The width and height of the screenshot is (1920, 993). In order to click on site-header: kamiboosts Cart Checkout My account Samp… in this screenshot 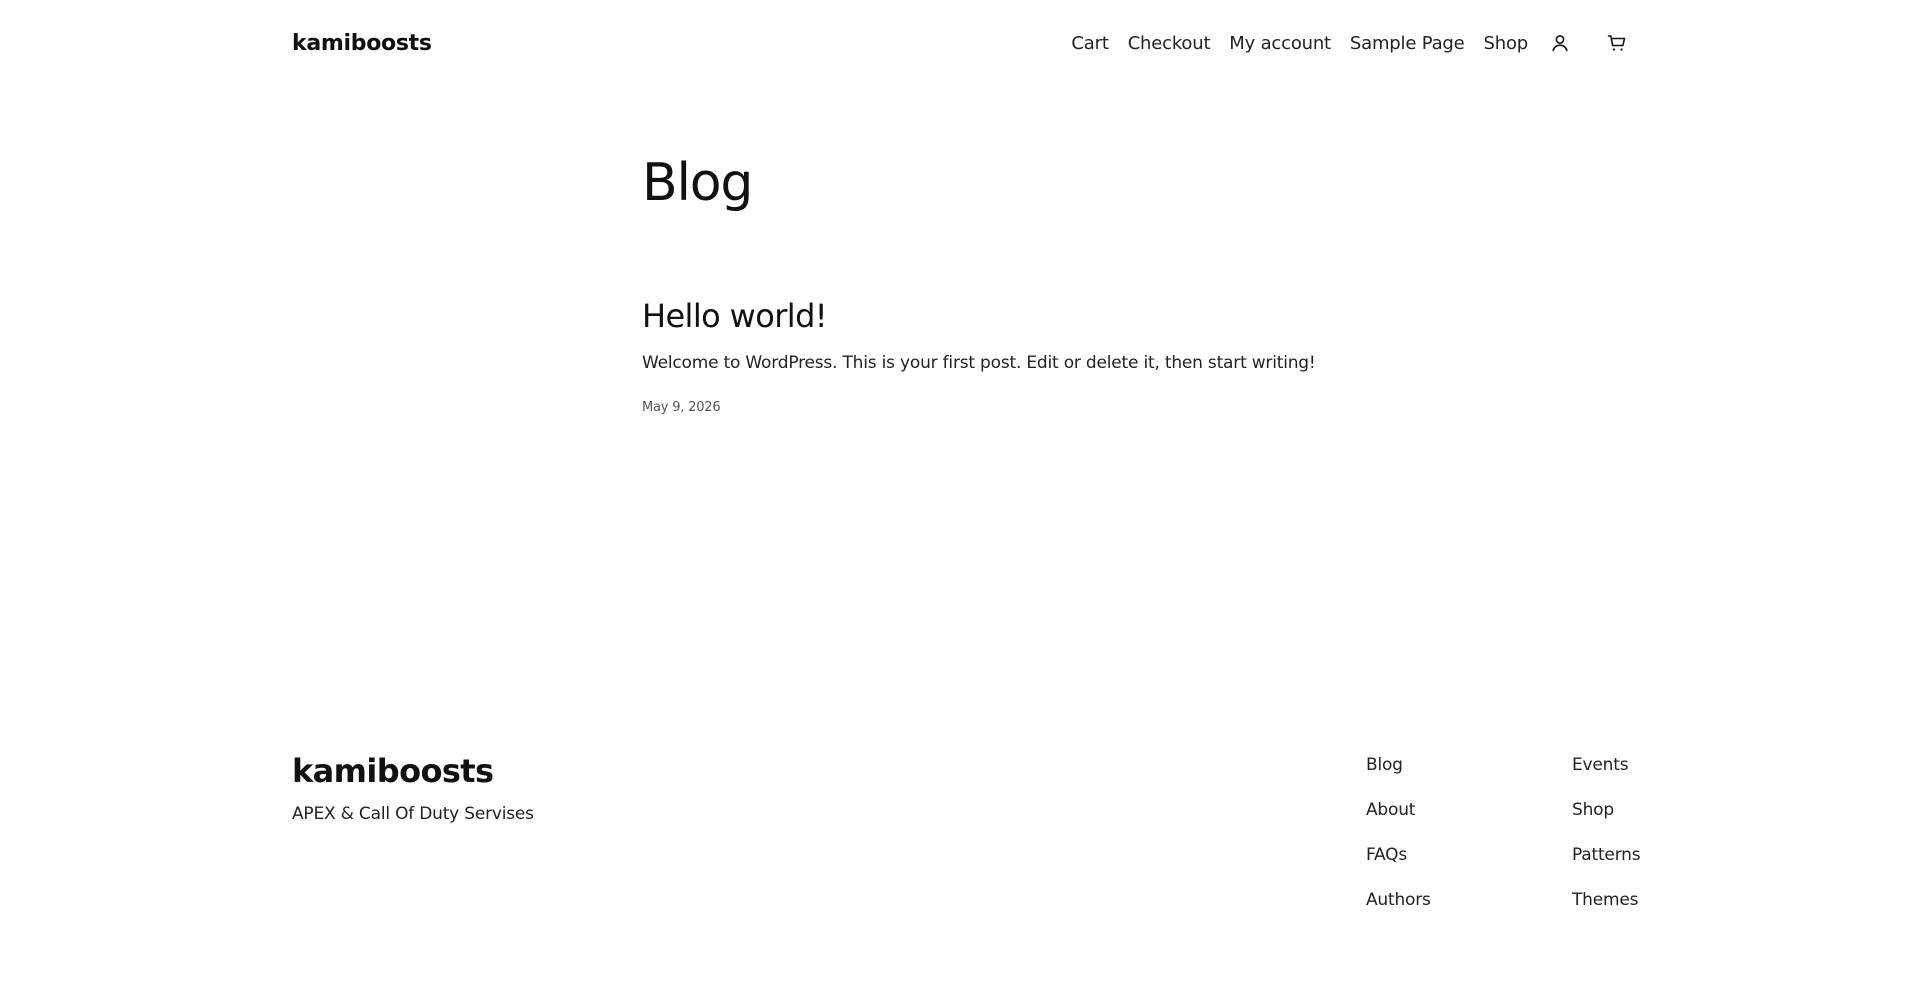, I will do `click(961, 43)`.